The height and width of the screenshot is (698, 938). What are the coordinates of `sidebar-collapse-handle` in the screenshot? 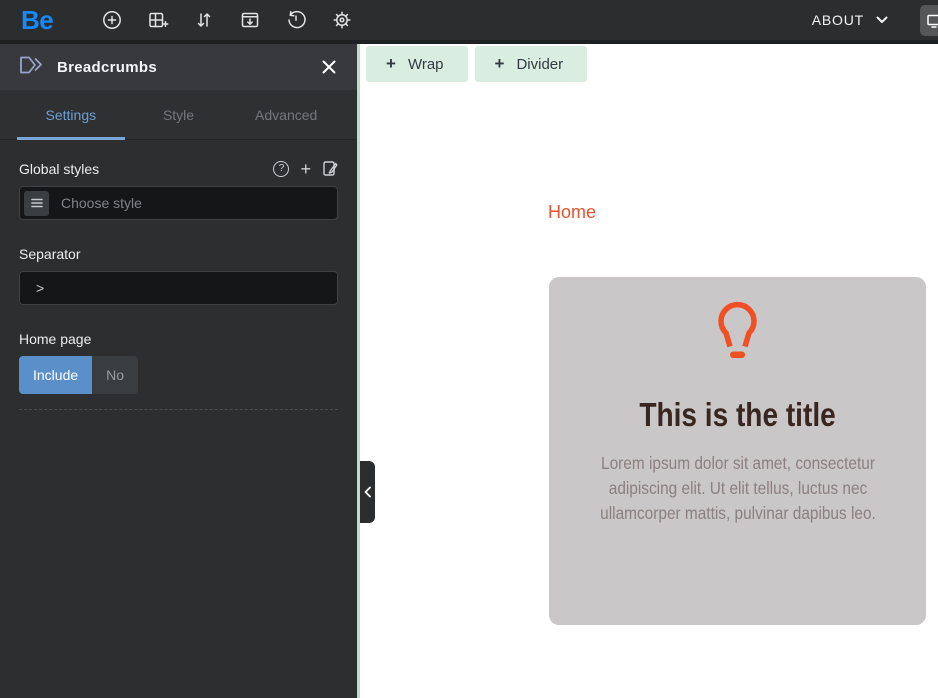 It's located at (367, 492).